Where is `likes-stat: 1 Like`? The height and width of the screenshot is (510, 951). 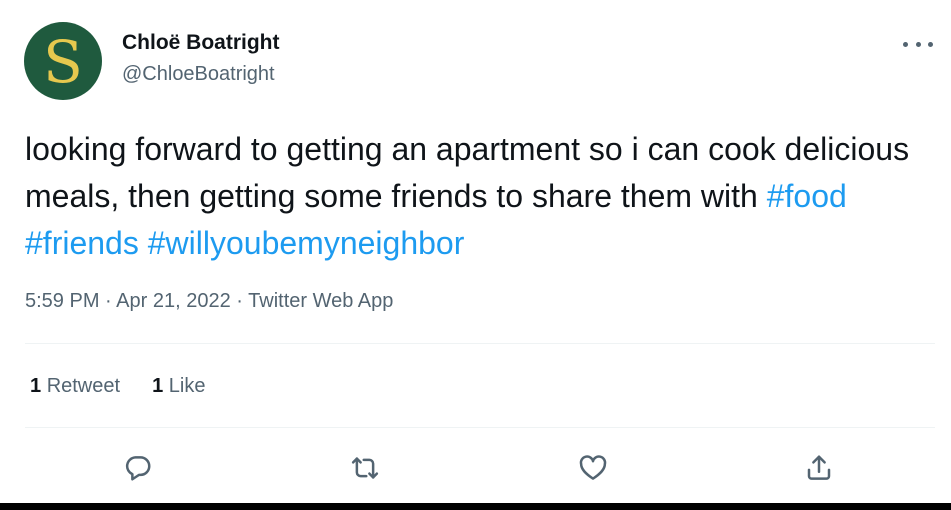
likes-stat: 1 Like is located at coordinates (178, 386).